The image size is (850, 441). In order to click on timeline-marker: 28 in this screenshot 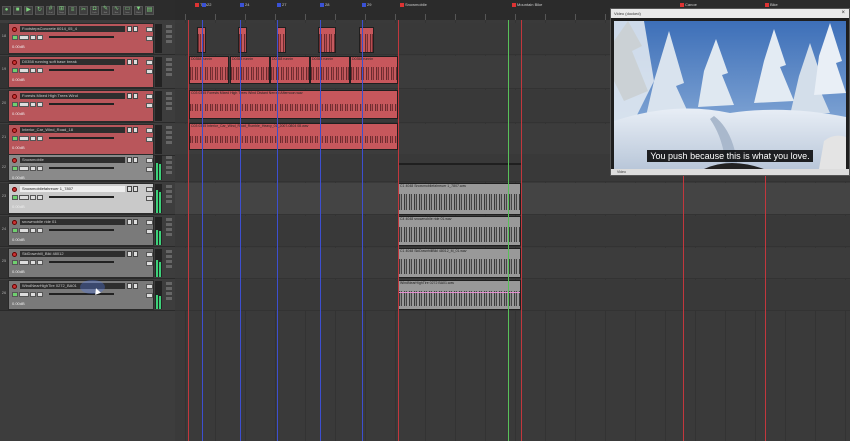, I will do `click(324, 4)`.